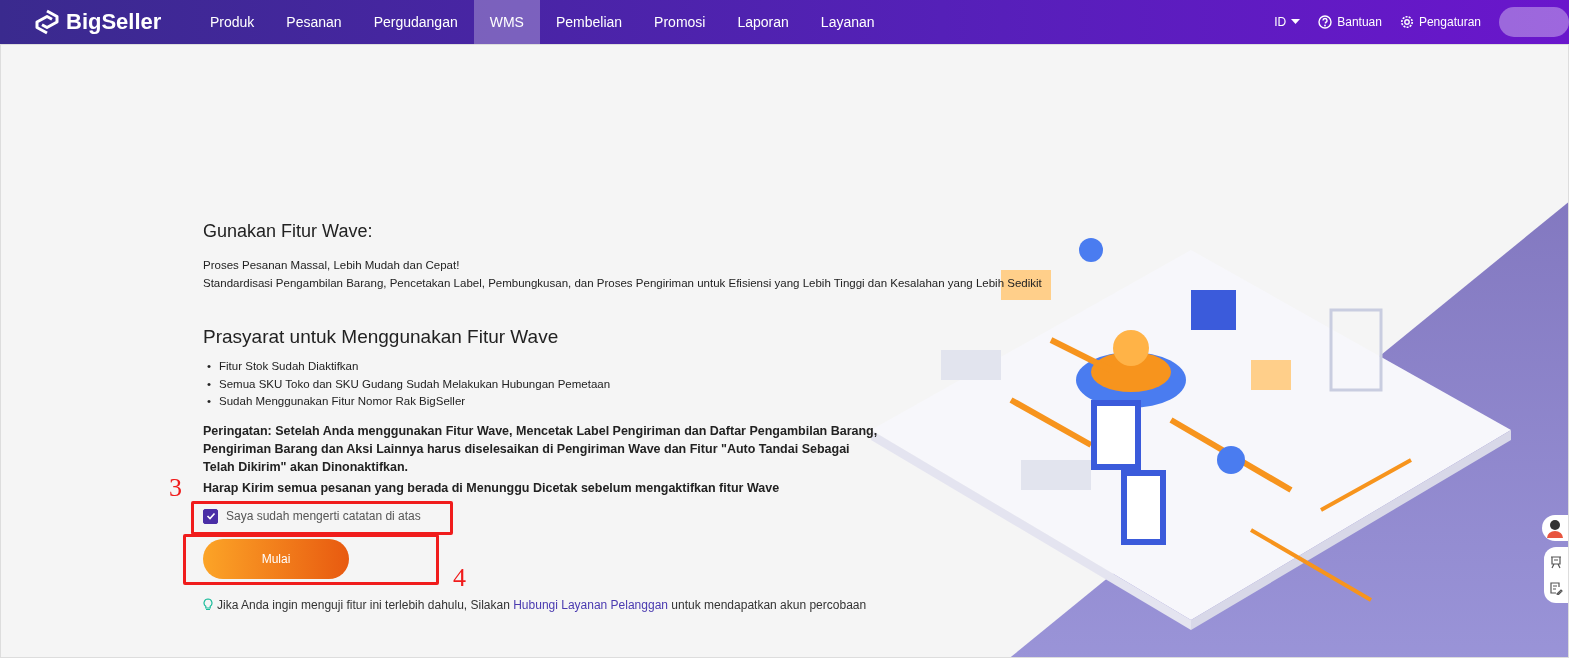 This screenshot has height=658, width=1569. What do you see at coordinates (323, 516) in the screenshot?
I see `checkbox-label: Saya sudah mengerti catatan di atas` at bounding box center [323, 516].